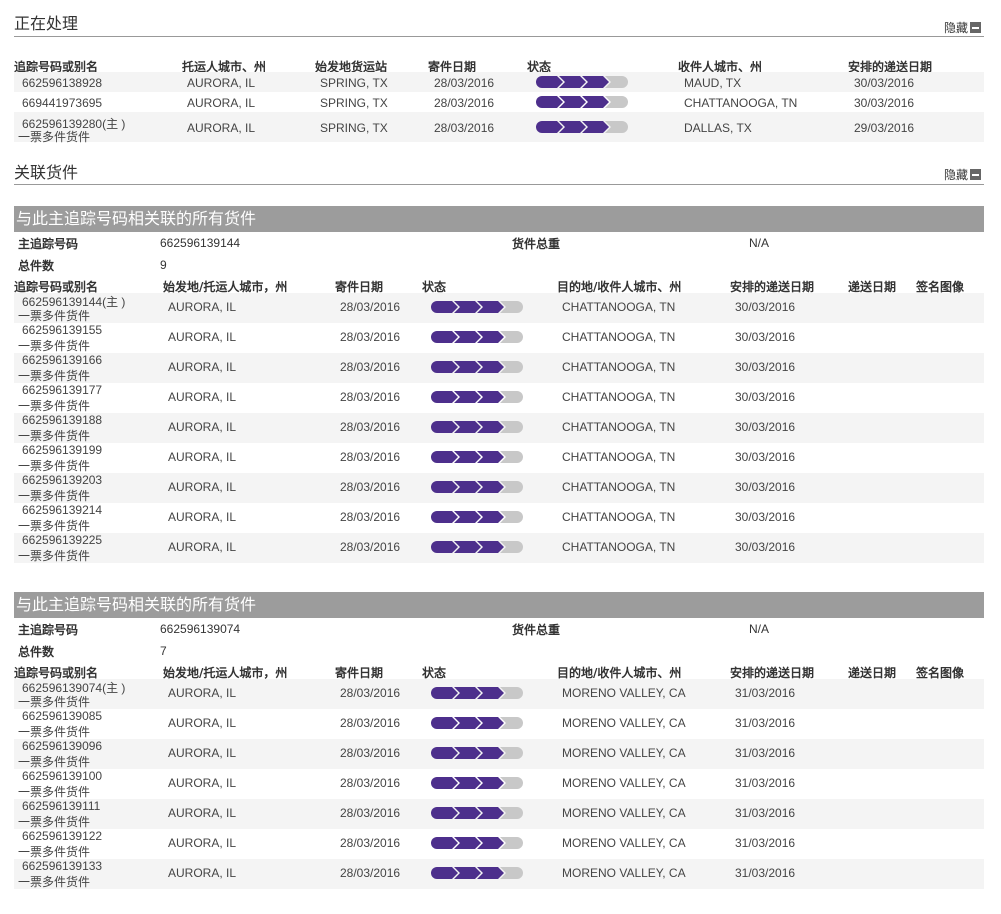 The image size is (1001, 914). I want to click on tracking-number-link: 662596139188, so click(62, 420).